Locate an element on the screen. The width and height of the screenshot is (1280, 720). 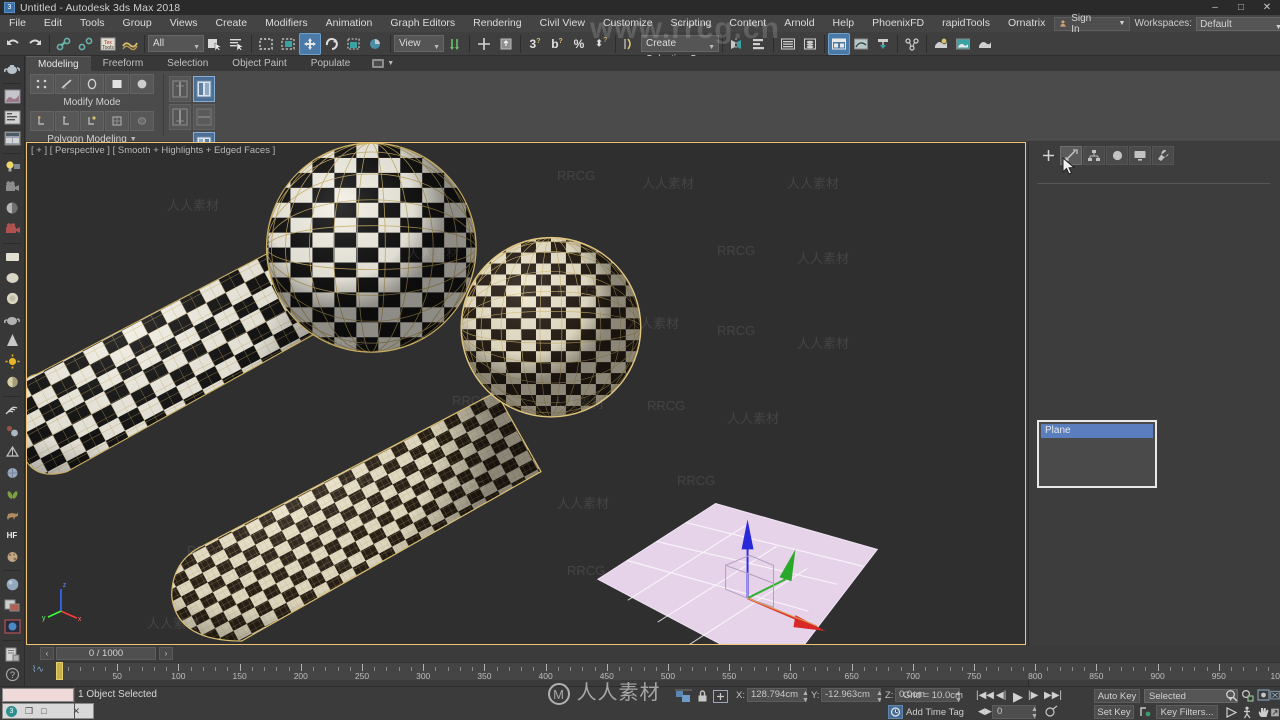
close-button: ✕ is located at coordinates (1267, 7).